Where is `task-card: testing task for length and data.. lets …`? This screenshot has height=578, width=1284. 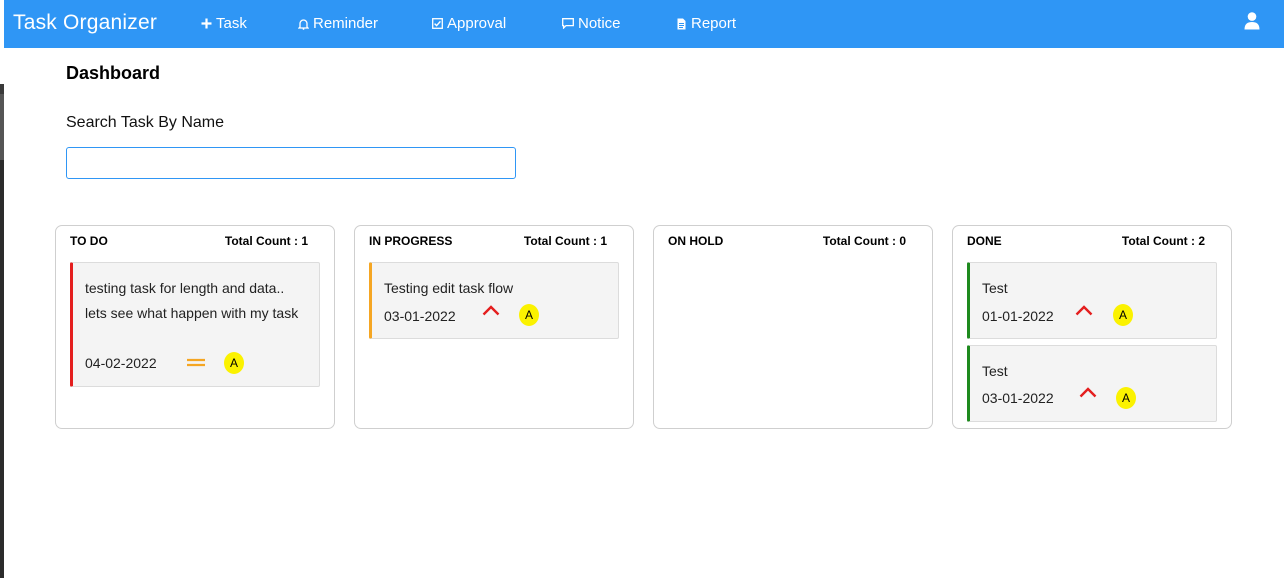
task-card: testing task for length and data.. lets … is located at coordinates (195, 324).